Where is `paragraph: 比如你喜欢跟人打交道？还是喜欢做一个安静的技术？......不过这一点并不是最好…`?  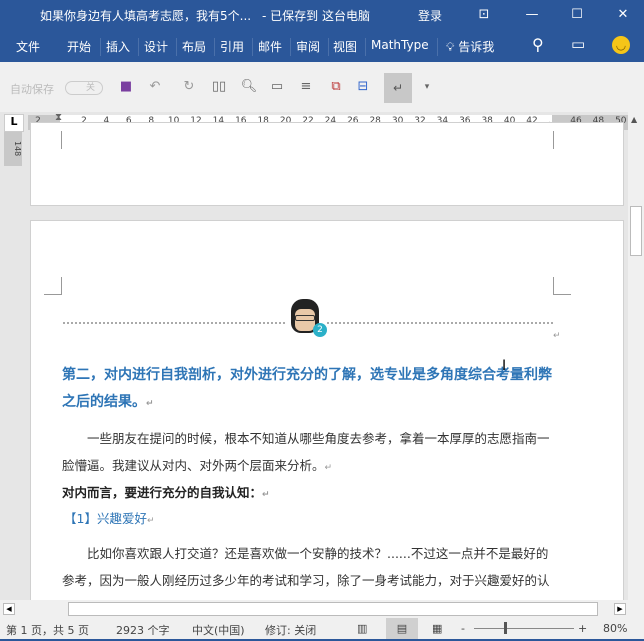 paragraph: 比如你喜欢跟人打交道？还是喜欢做一个安静的技术？......不过这一点并不是最好… is located at coordinates (306, 567).